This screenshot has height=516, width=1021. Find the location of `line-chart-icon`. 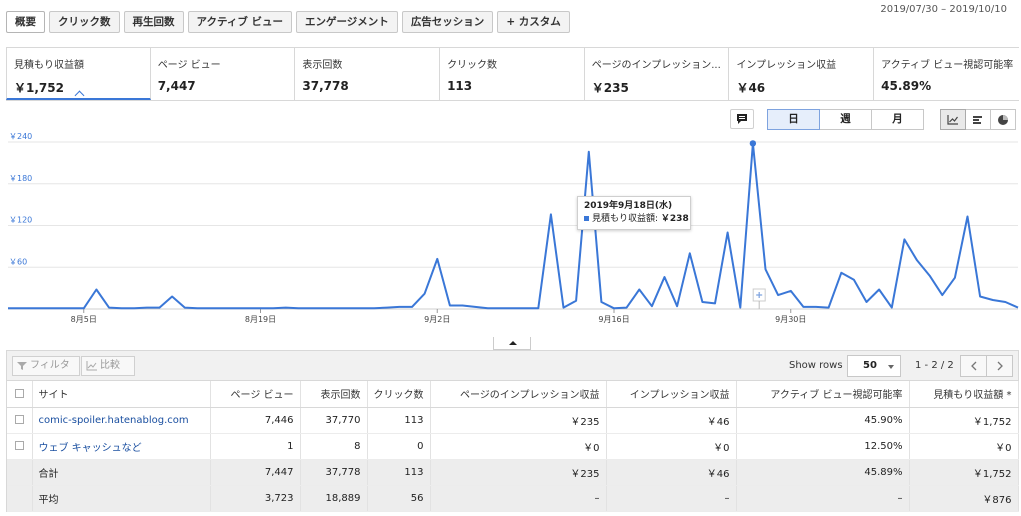

line-chart-icon is located at coordinates (952, 119).